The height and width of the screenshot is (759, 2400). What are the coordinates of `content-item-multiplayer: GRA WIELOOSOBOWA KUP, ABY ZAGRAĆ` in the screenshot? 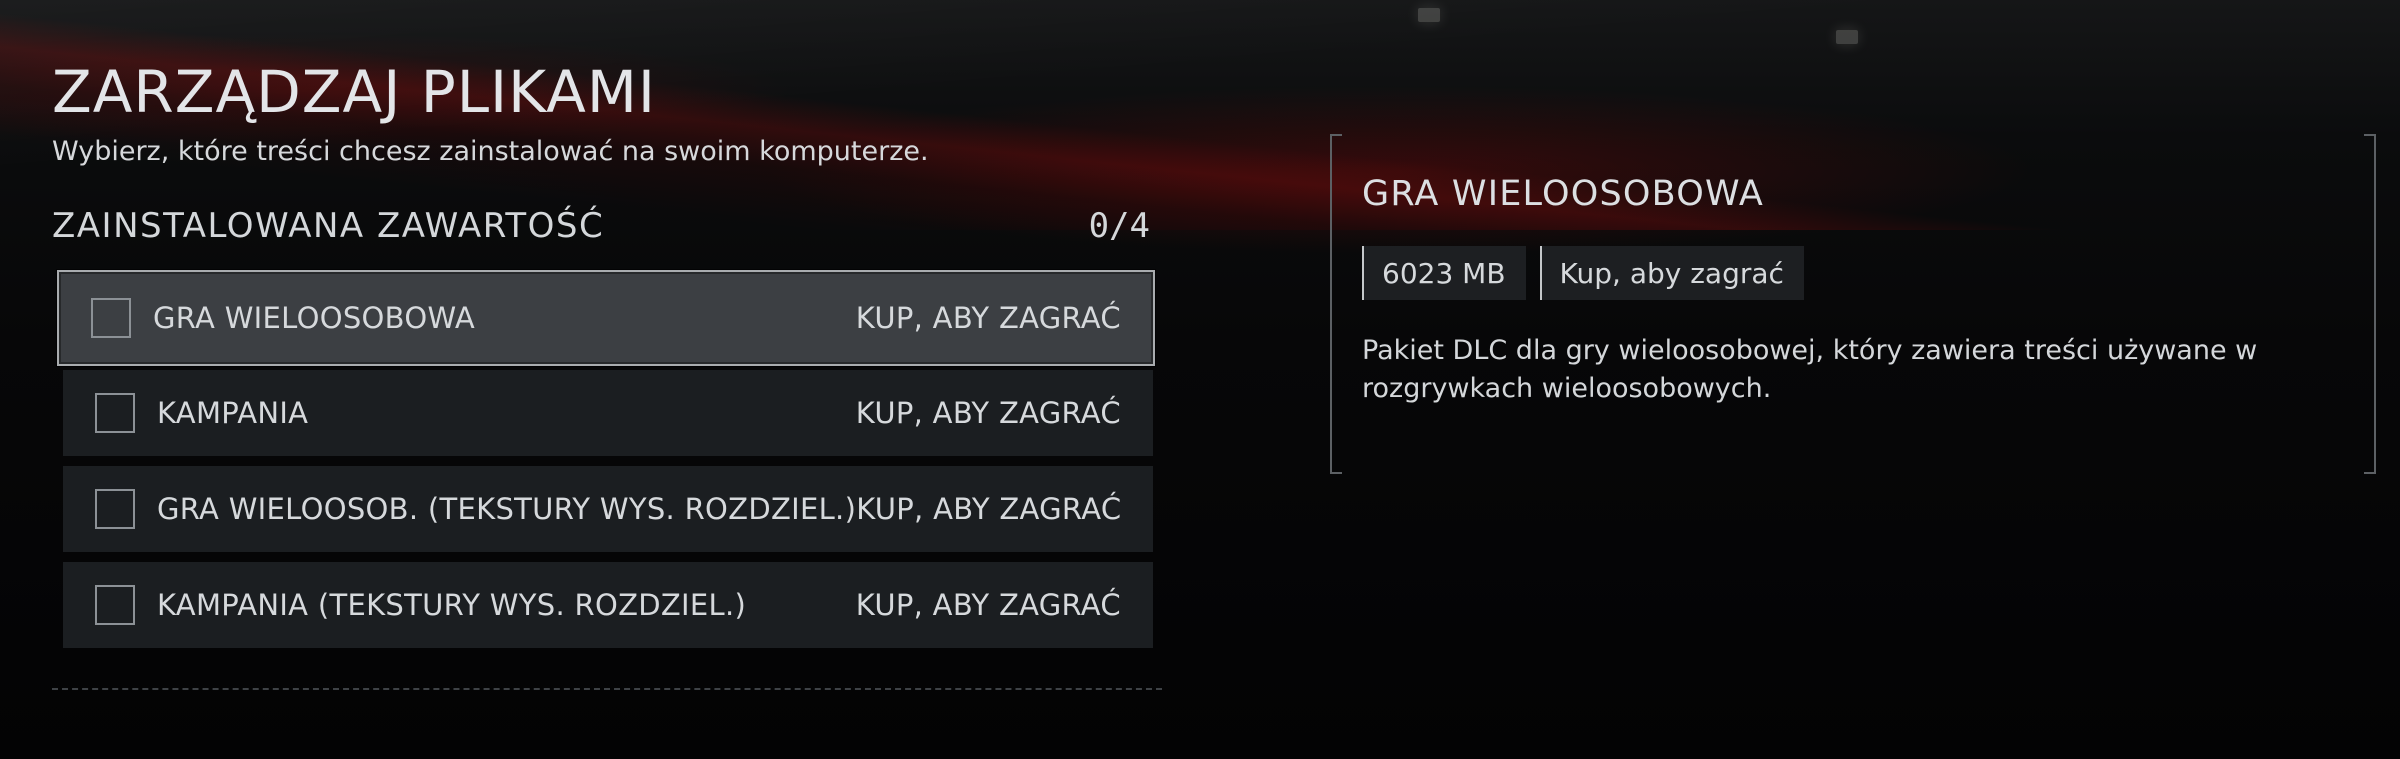 It's located at (606, 318).